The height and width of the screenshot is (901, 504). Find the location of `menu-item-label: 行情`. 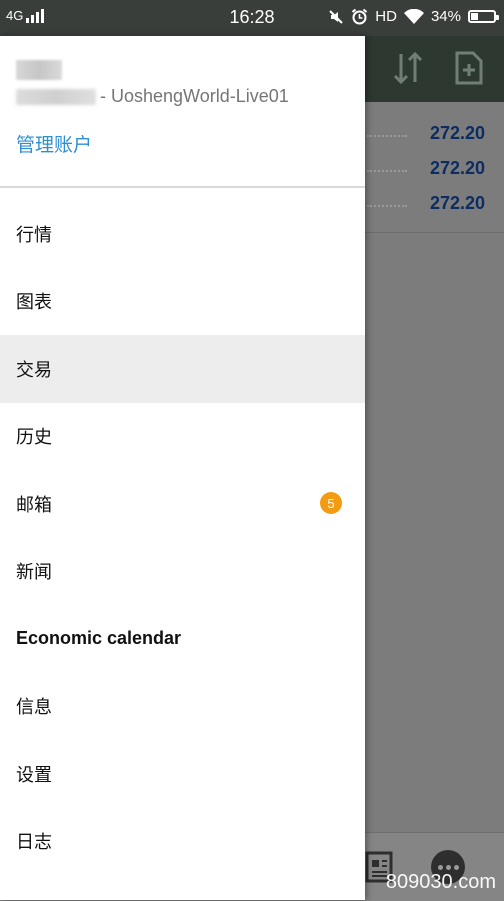

menu-item-label: 行情 is located at coordinates (34, 235).